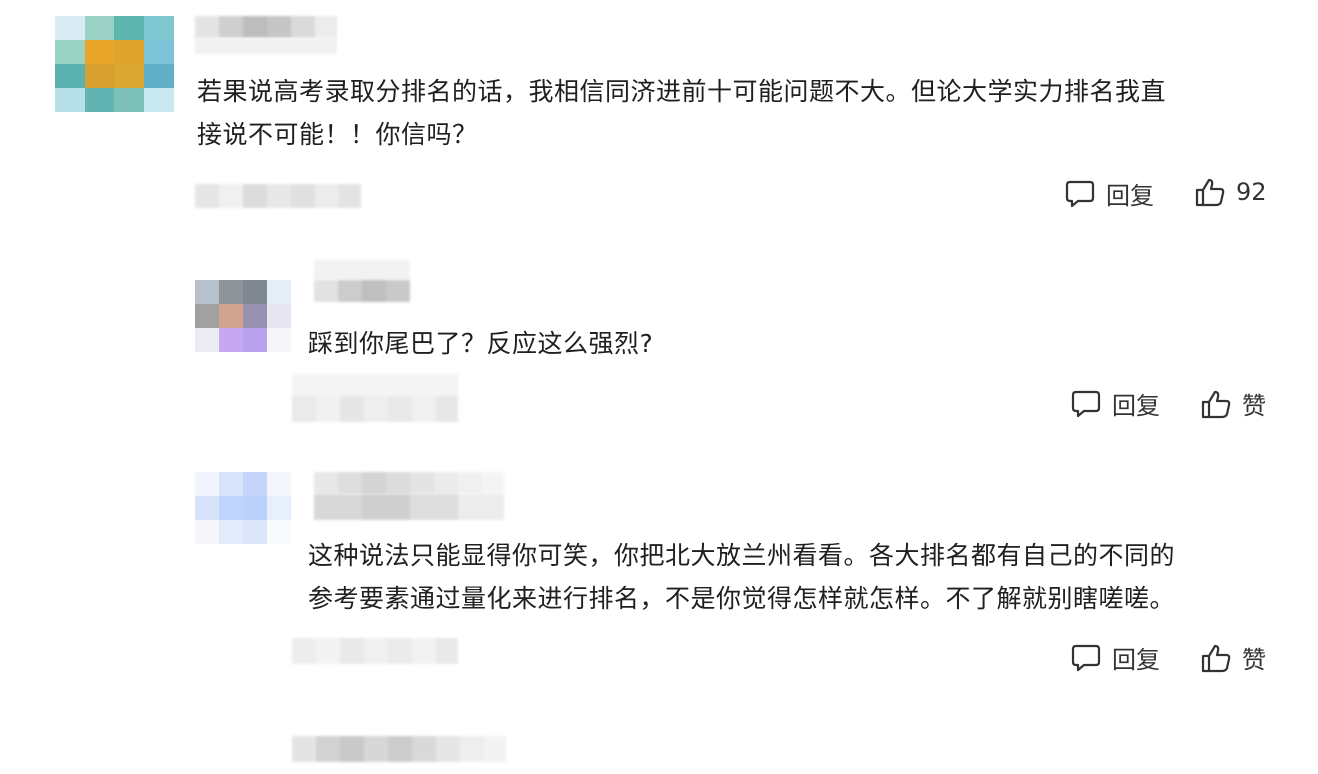 This screenshot has height=774, width=1318. What do you see at coordinates (481, 343) in the screenshot?
I see `comment-text: 踩到你尾巴了？反应这么强烈?` at bounding box center [481, 343].